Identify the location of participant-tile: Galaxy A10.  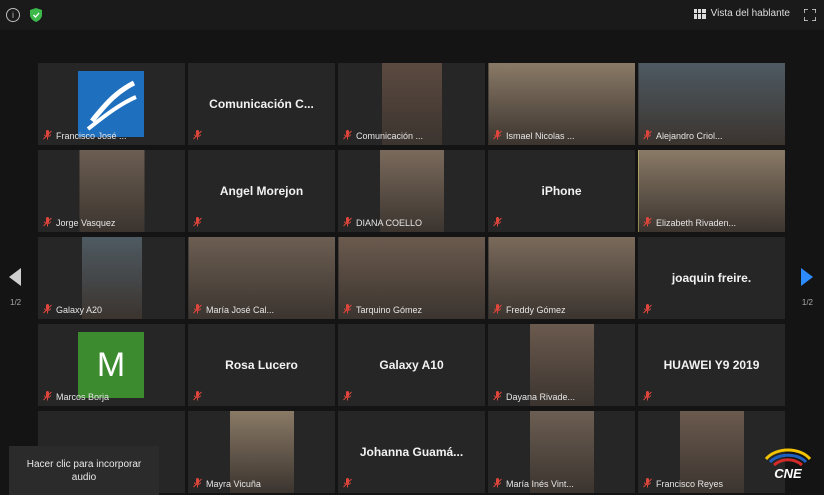
(411, 365).